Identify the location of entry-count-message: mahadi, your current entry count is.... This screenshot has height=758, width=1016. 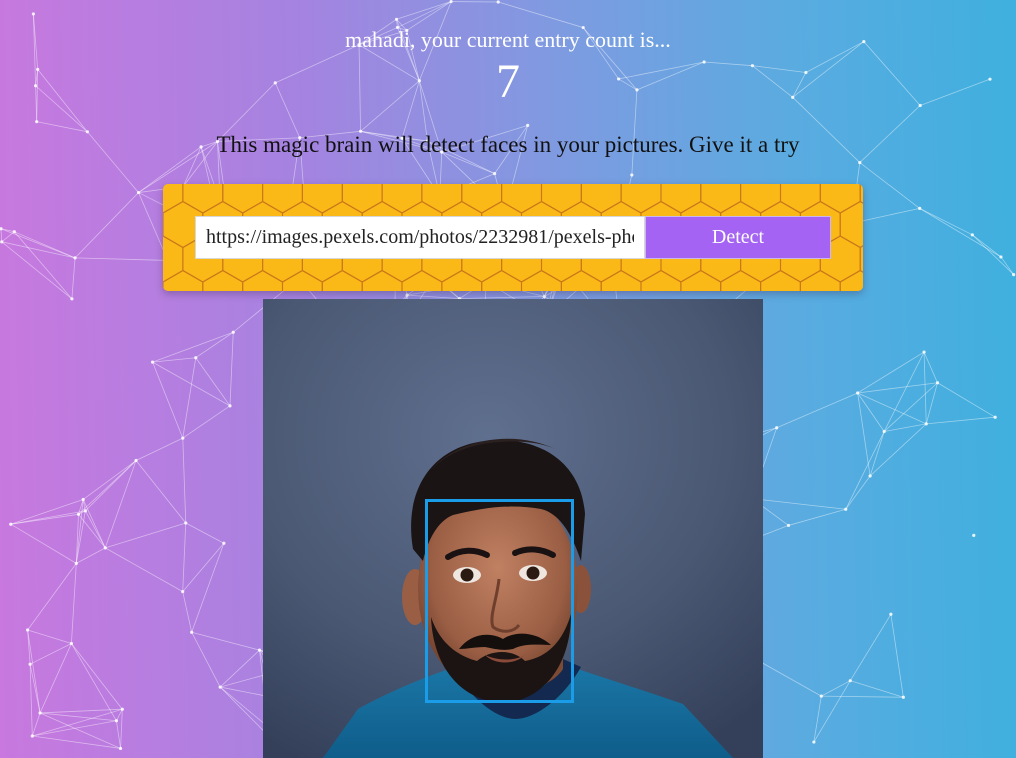
(508, 39).